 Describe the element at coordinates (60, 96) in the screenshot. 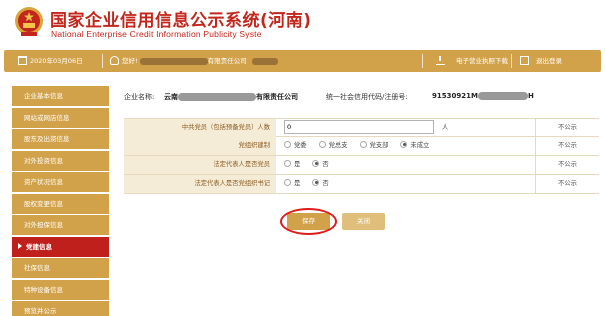

I see `sidebar-item-basic-info: 企业基本信息` at that location.